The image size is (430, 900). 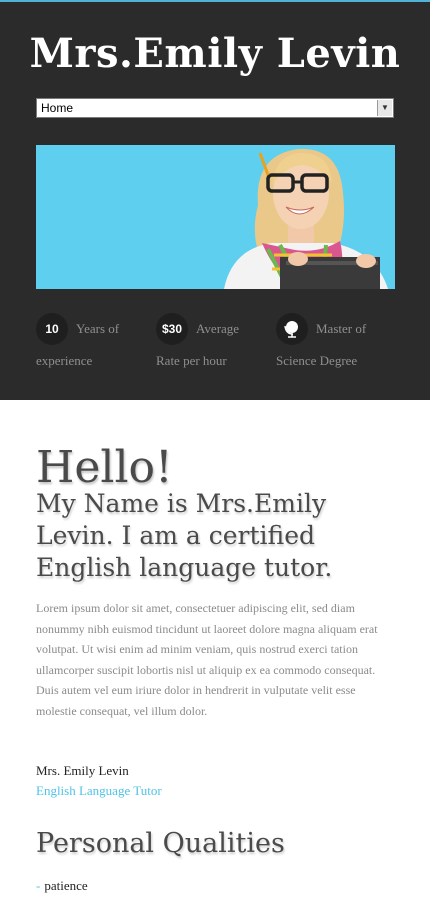 I want to click on qualities-list: - patience, so click(x=62, y=886).